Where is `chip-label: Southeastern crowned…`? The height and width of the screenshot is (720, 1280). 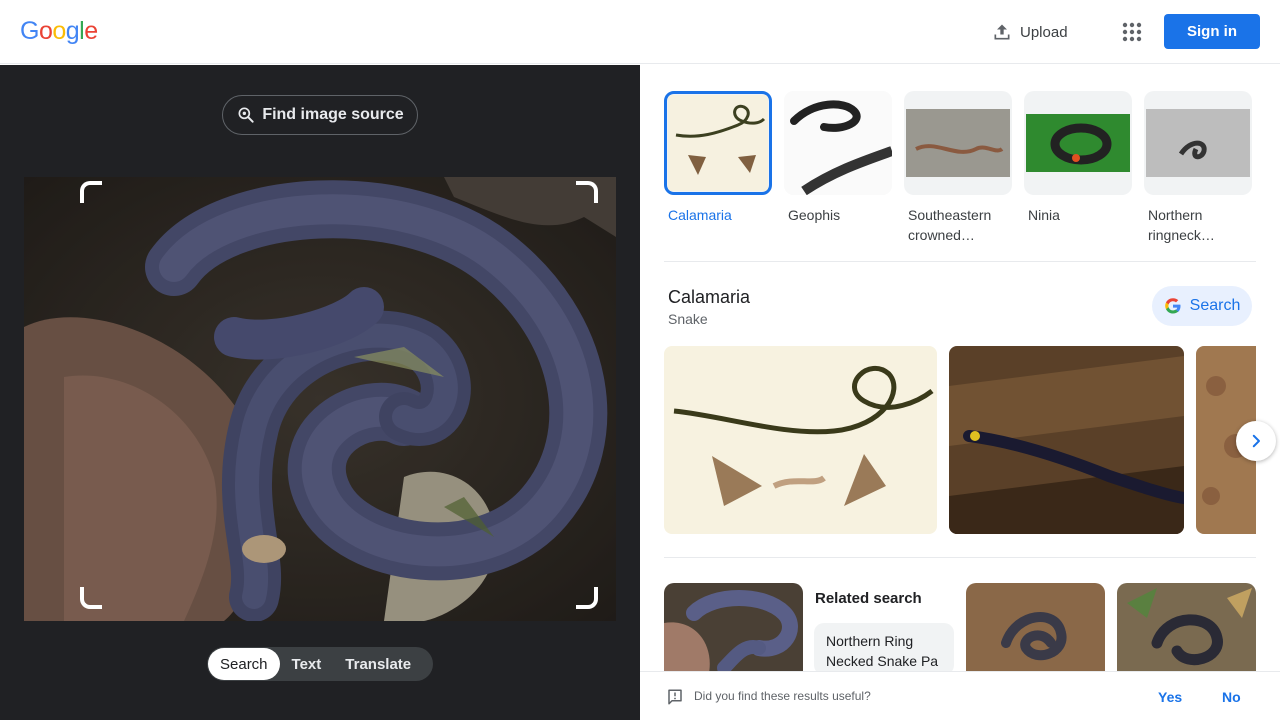
chip-label: Southeastern crowned… is located at coordinates (958, 225).